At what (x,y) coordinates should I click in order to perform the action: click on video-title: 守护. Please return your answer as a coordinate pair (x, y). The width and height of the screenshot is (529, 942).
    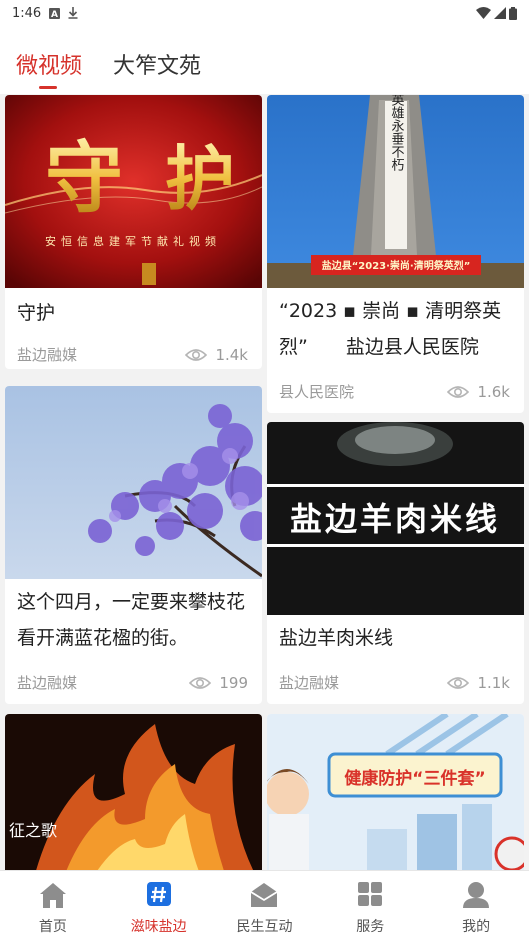
    Looking at the image, I should click on (134, 313).